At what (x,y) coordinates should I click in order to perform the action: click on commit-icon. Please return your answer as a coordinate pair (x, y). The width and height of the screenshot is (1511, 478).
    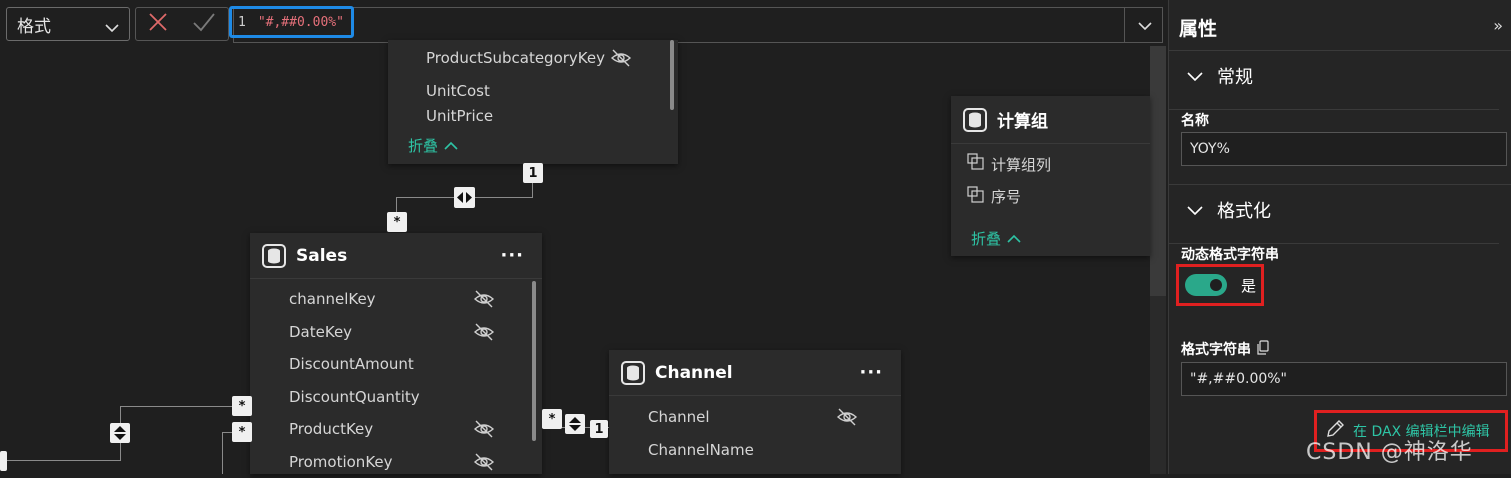
    Looking at the image, I should click on (204, 24).